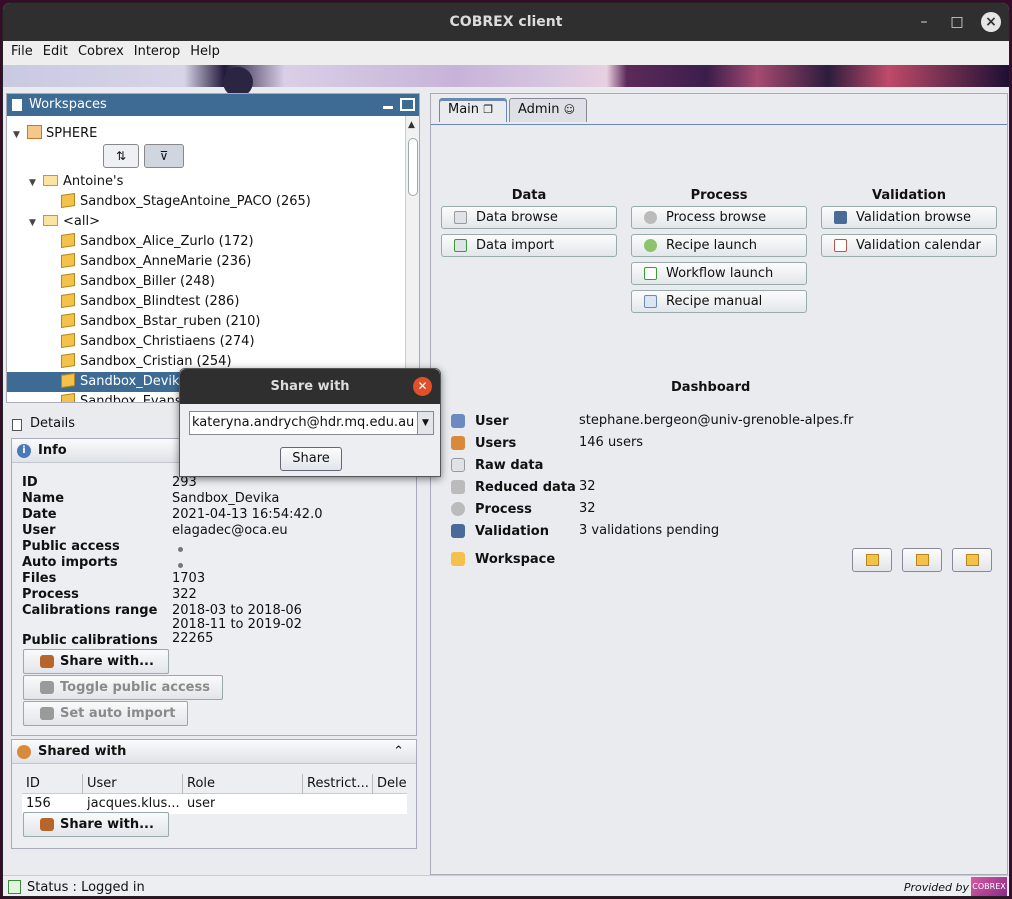 This screenshot has width=1012, height=899. Describe the element at coordinates (719, 245) in the screenshot. I see `recipe-launch-button: Recipe launch` at that location.